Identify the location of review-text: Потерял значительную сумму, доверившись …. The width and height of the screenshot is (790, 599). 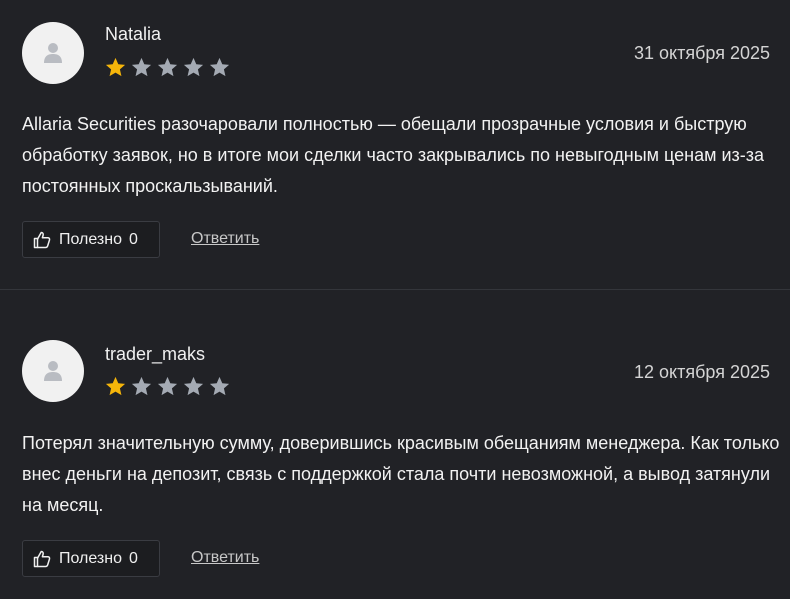
(401, 474).